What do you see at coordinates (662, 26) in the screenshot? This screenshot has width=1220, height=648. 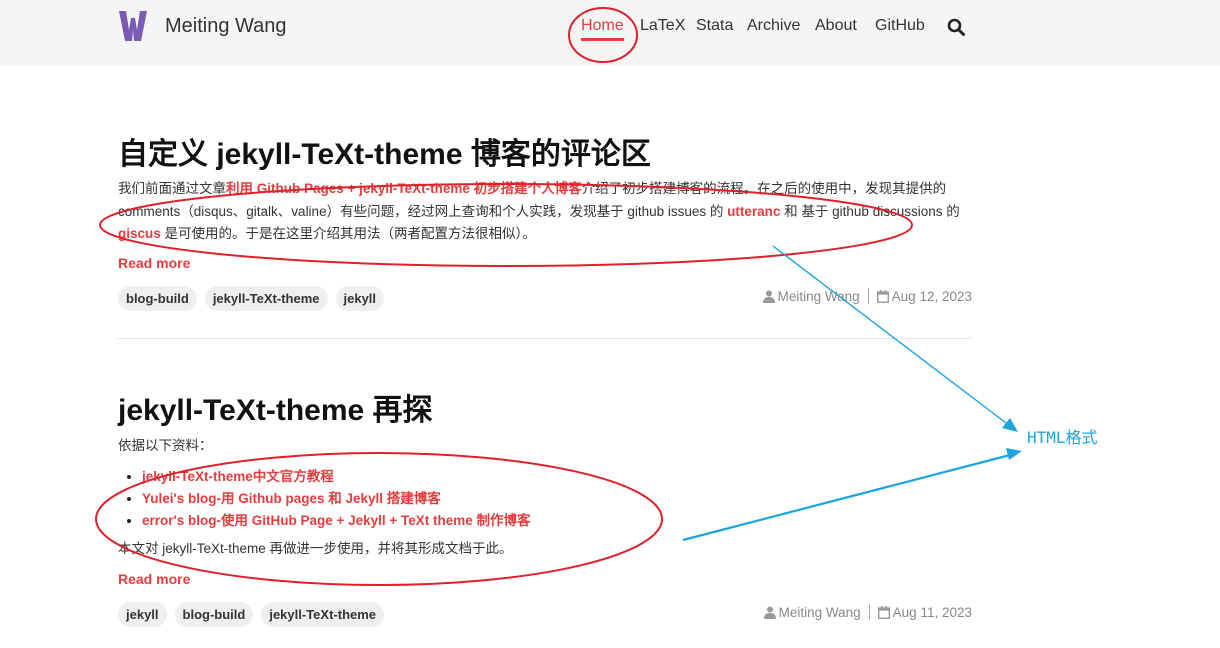 I see `nav-latex: LaTeX` at bounding box center [662, 26].